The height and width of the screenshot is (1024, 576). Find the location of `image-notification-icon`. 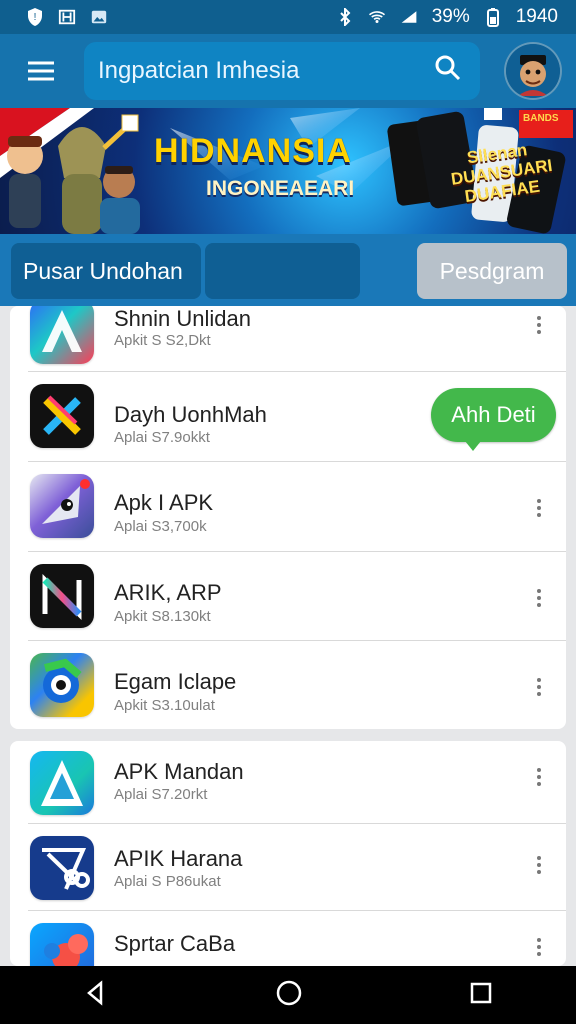

image-notification-icon is located at coordinates (67, 17).